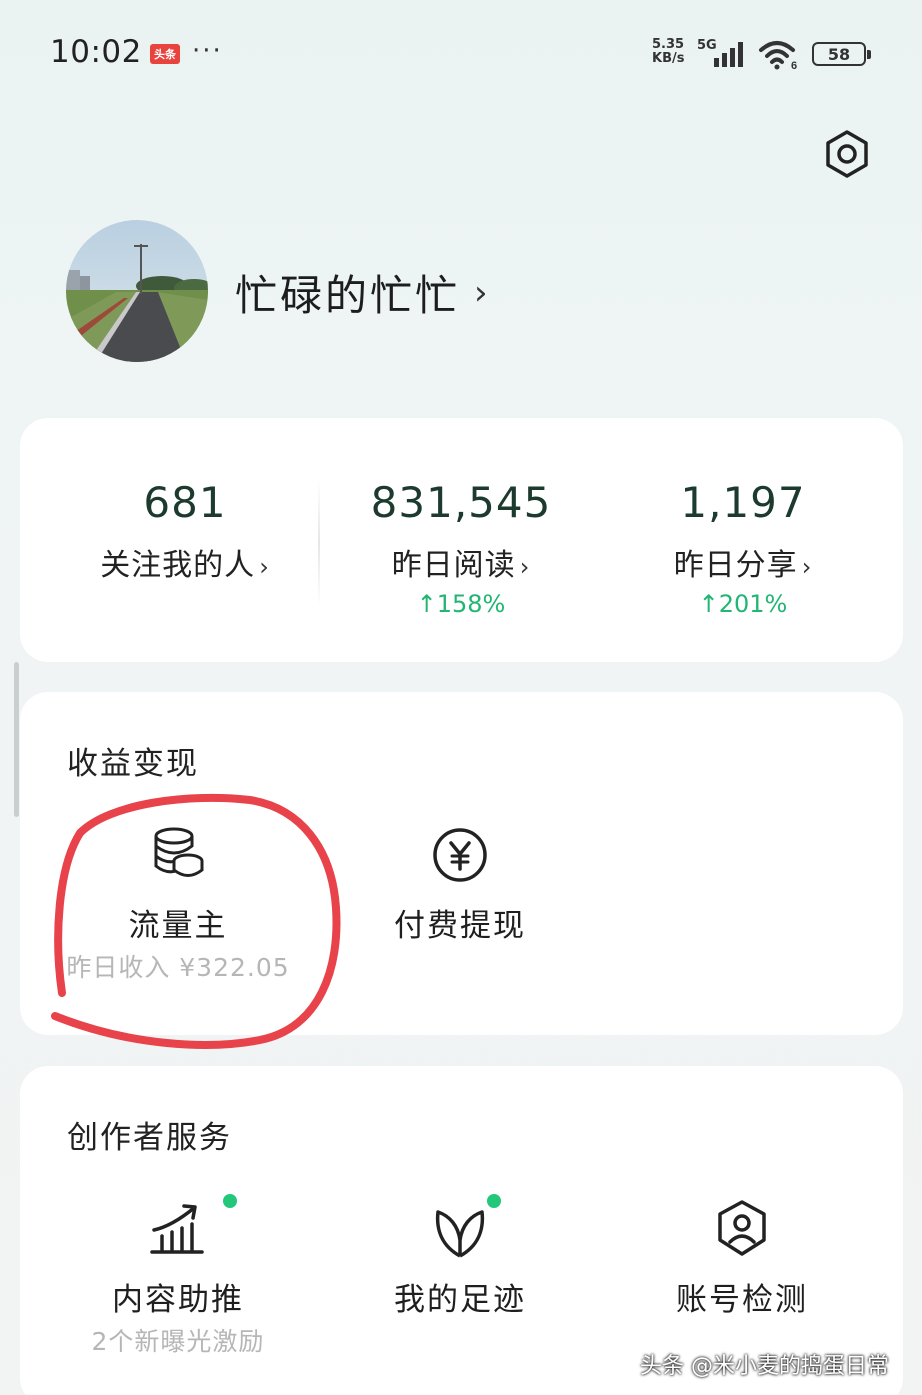 This screenshot has width=922, height=1395. Describe the element at coordinates (460, 1279) in the screenshot. I see `my-footprint-button: 我的足迹` at that location.